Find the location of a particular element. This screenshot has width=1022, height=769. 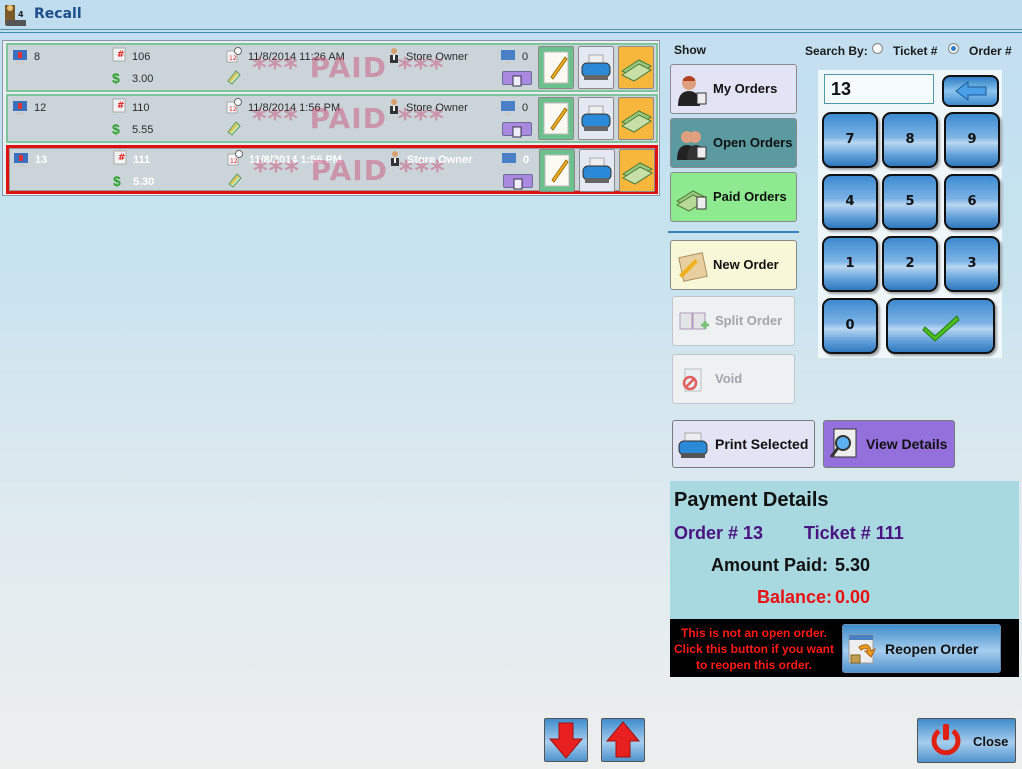

payment-ticket-number: Ticket # 111 is located at coordinates (854, 533).